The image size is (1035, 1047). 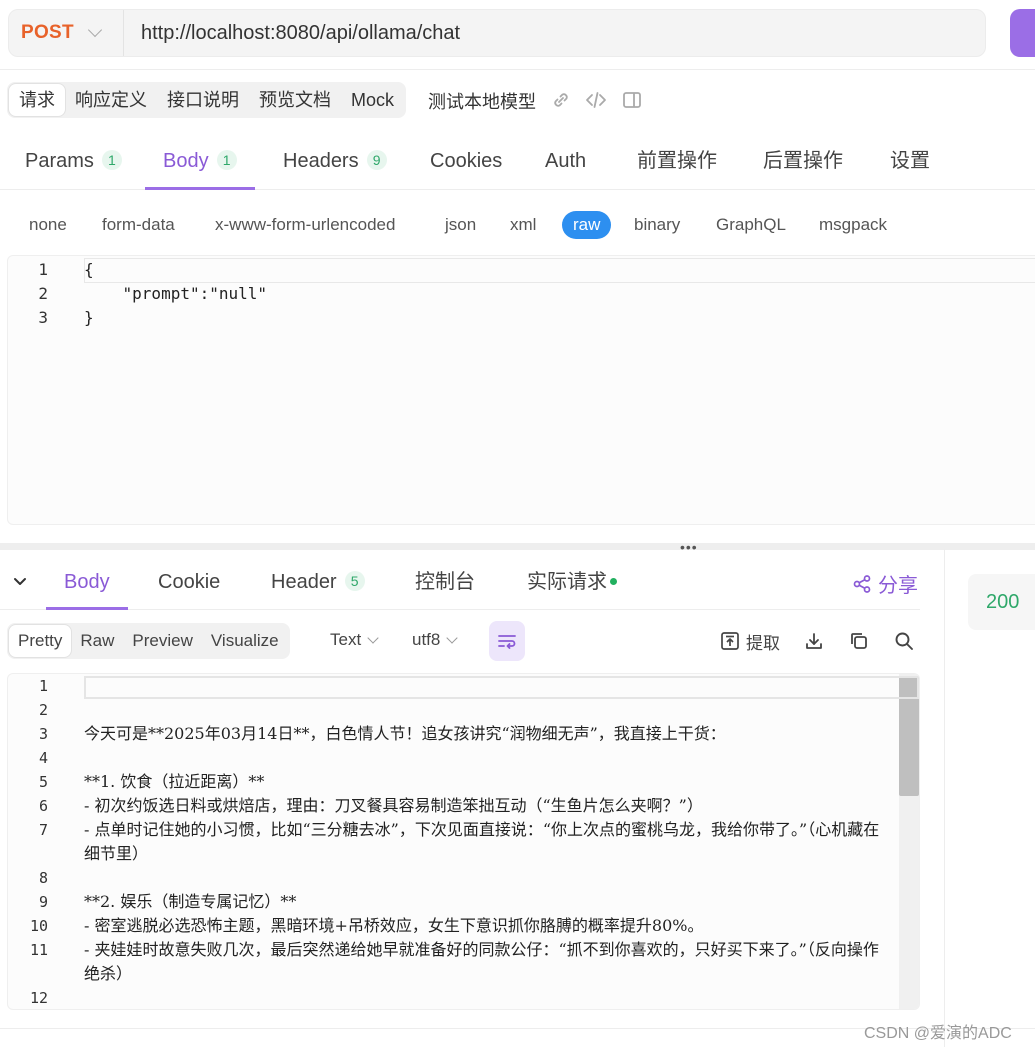 I want to click on tab-actual-request: 实际请求, so click(x=572, y=582).